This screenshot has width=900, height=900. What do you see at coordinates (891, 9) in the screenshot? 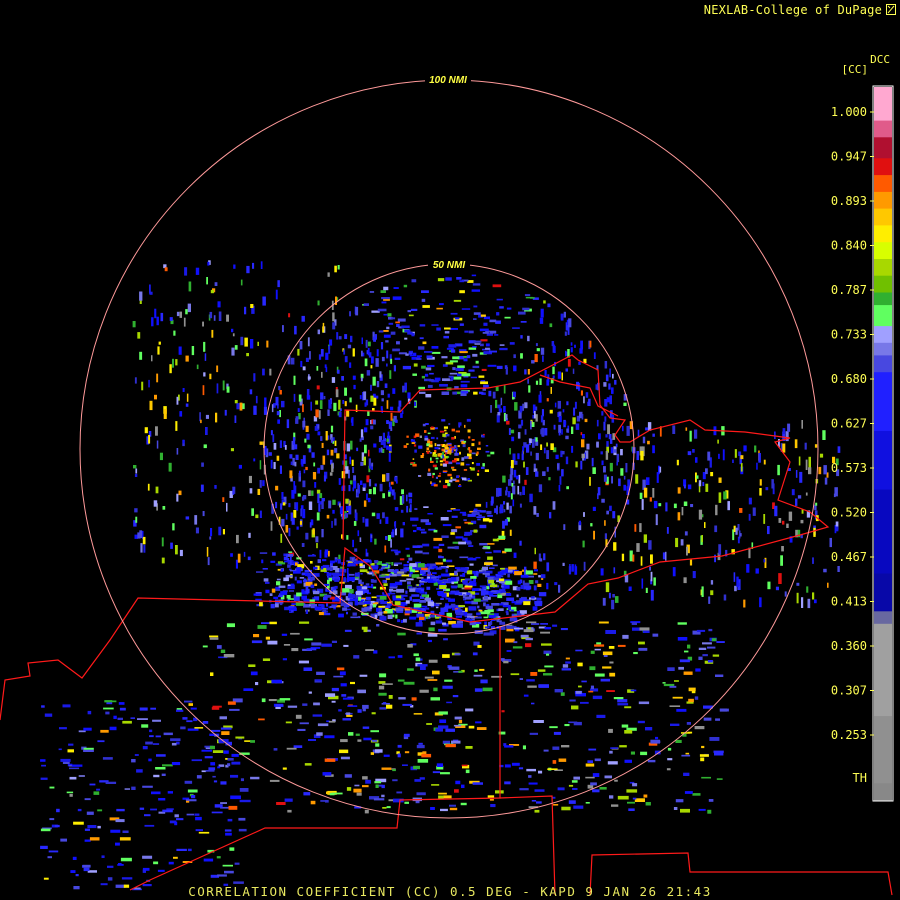
I see `nexlab-logo-icon` at bounding box center [891, 9].